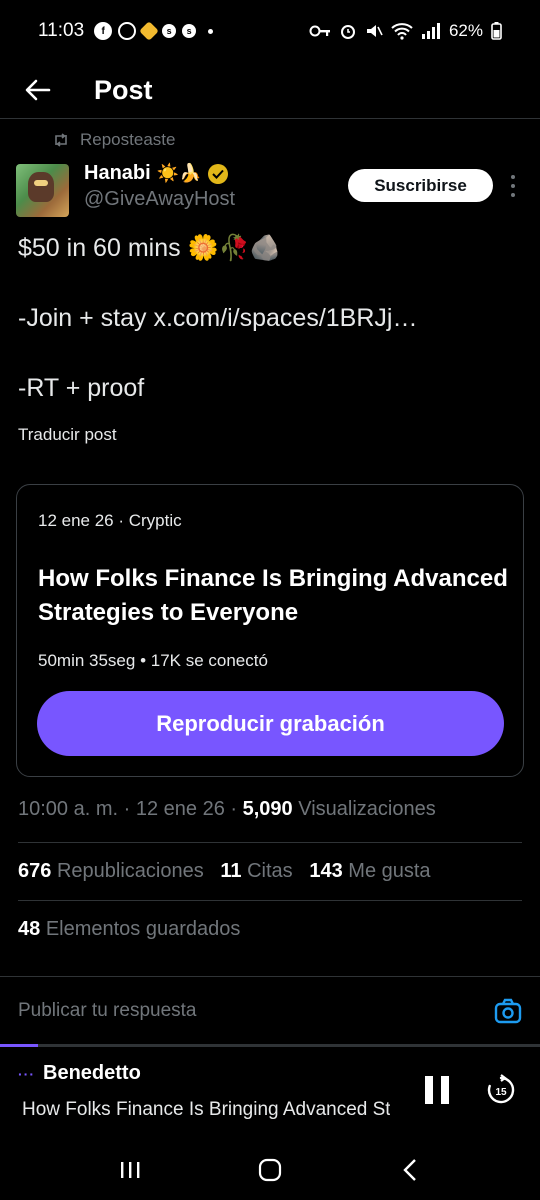  Describe the element at coordinates (143, 929) in the screenshot. I see `bookmarks-label: Elementos guardados` at that location.